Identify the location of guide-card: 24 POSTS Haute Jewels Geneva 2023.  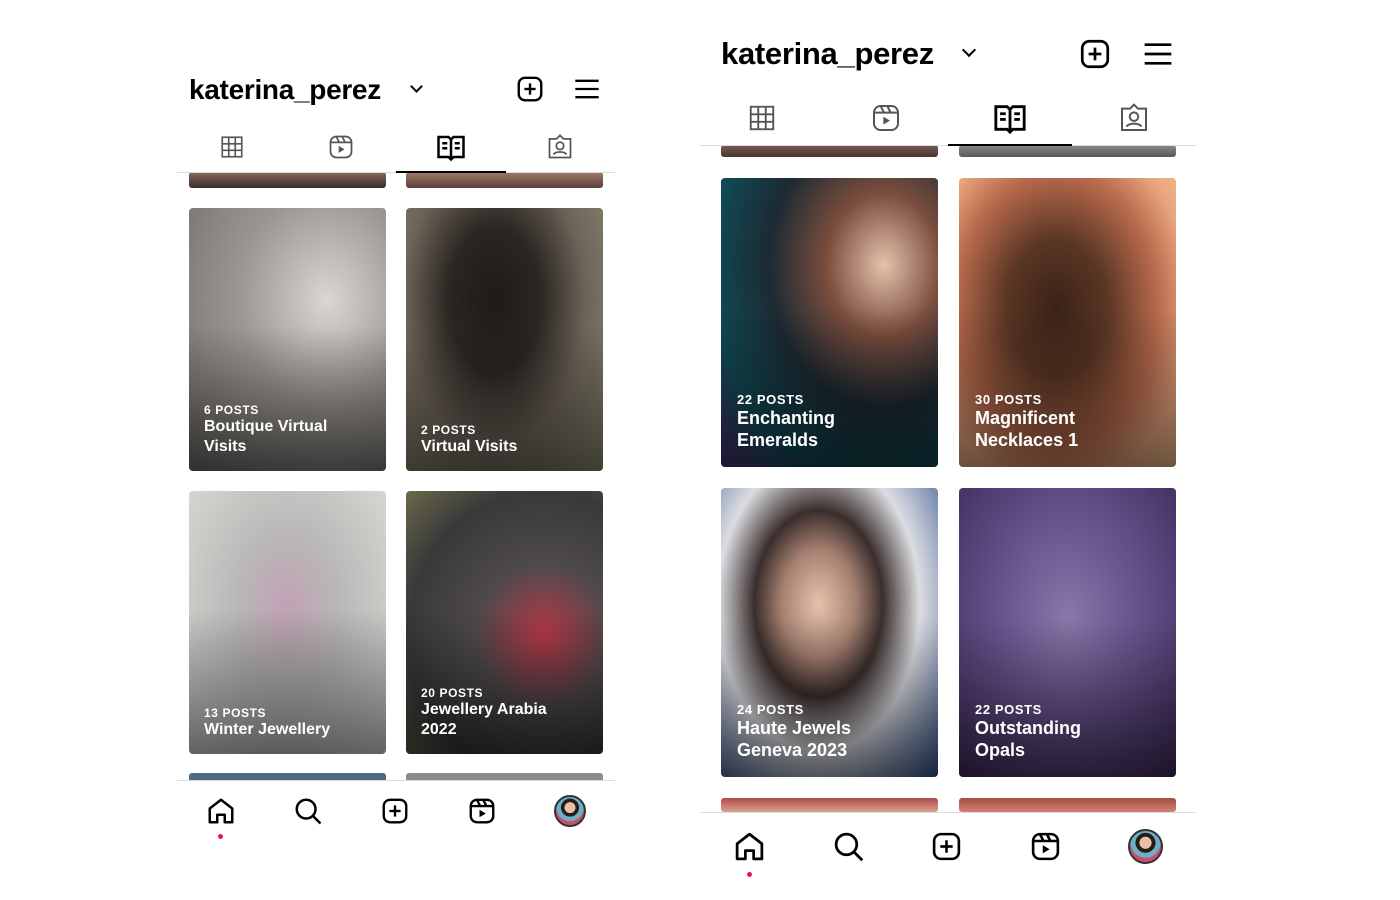
(829, 632).